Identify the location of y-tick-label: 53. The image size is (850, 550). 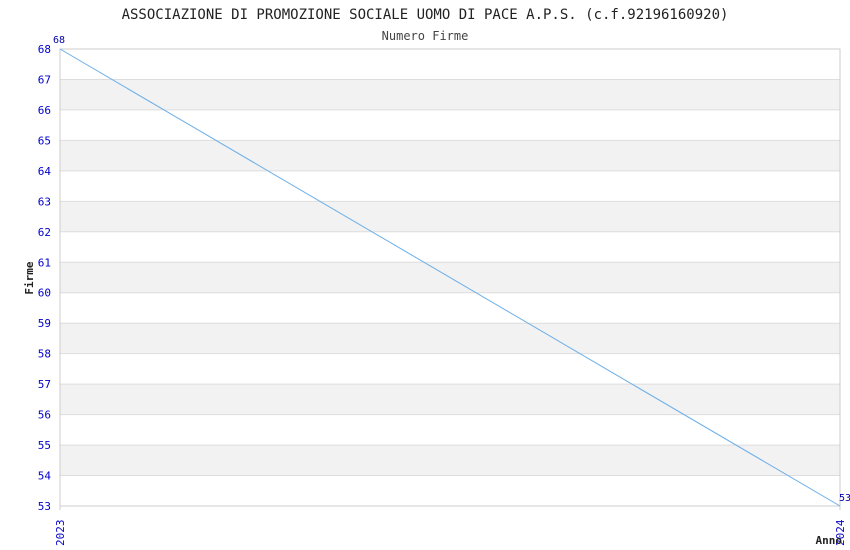
(44, 506).